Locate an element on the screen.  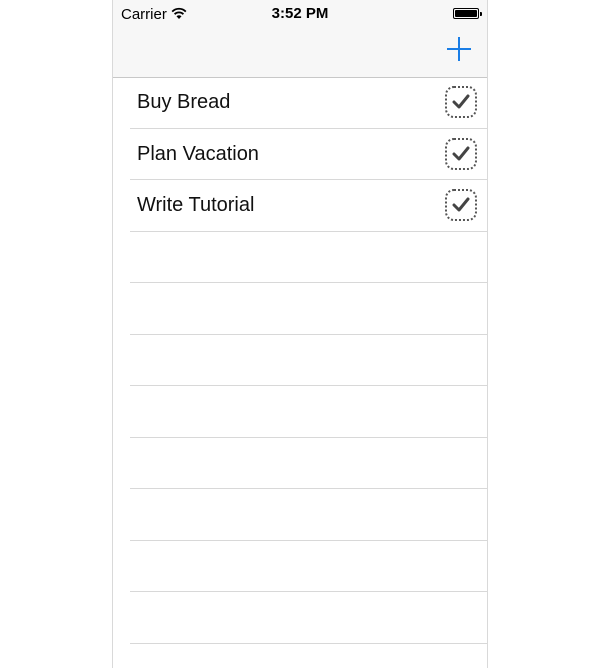
status-bar: Carrier 3:52 PM is located at coordinates (300, 14).